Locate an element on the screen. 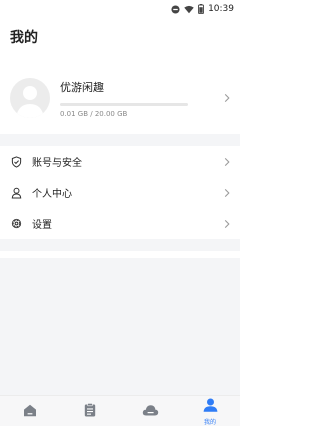 The width and height of the screenshot is (320, 426). document-icon is located at coordinates (90, 411).